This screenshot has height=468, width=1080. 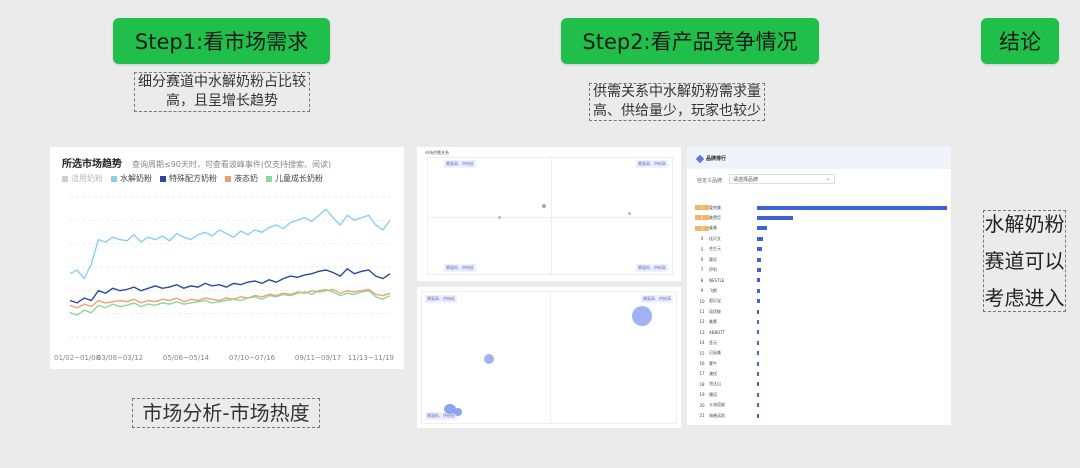 I want to click on brand-row: 19 雅培, so click(x=725, y=394).